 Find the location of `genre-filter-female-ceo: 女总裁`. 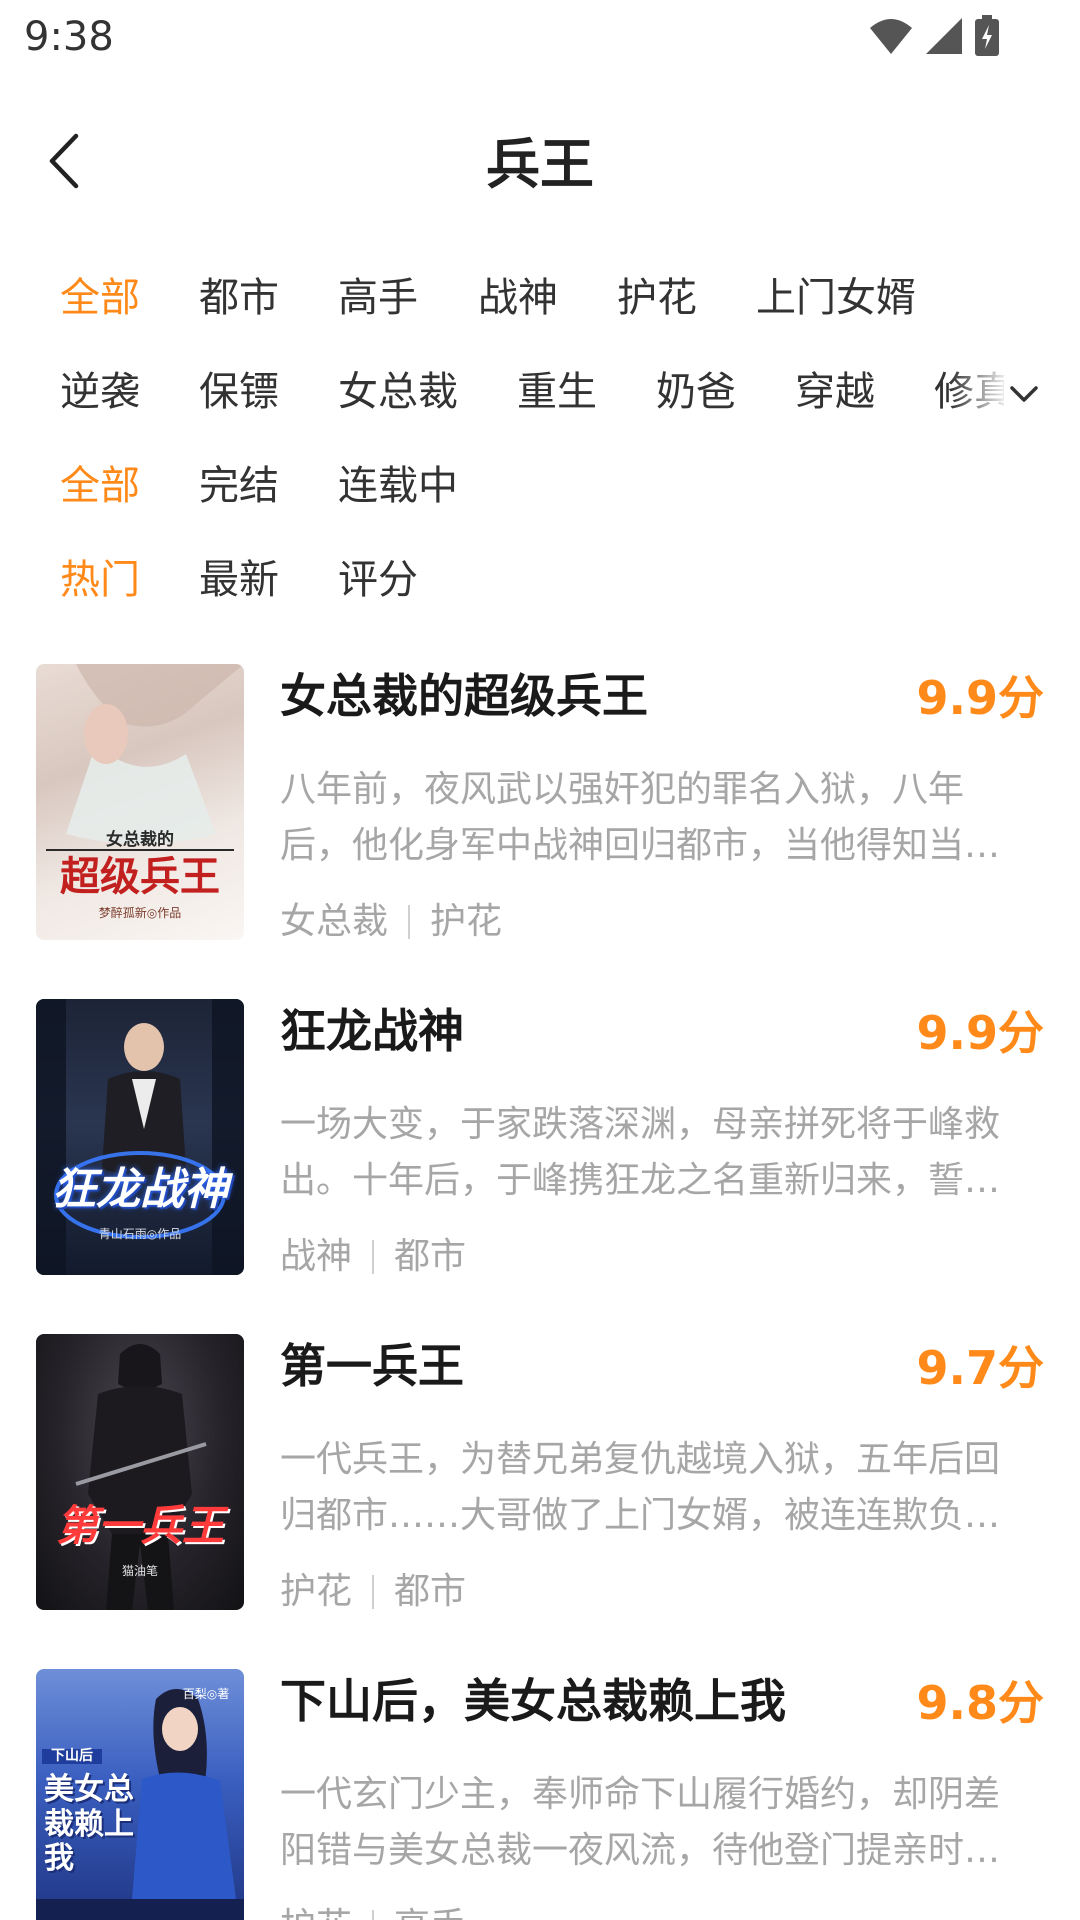

genre-filter-female-ceo: 女总裁 is located at coordinates (398, 392).